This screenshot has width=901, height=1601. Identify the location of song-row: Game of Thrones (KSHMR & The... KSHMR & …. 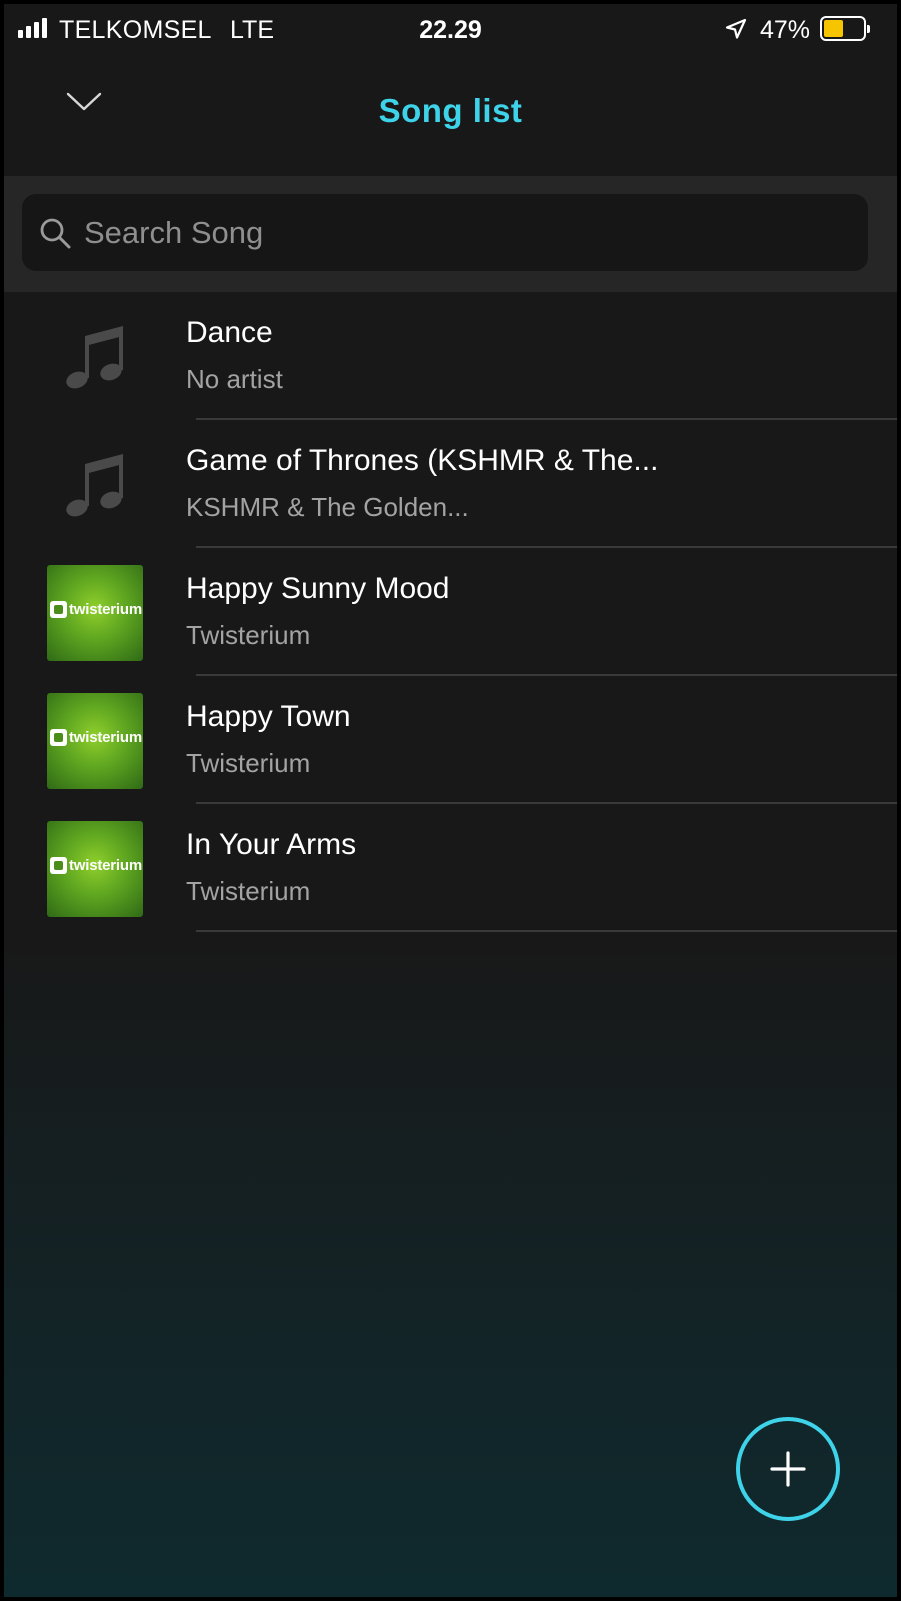
(450, 484).